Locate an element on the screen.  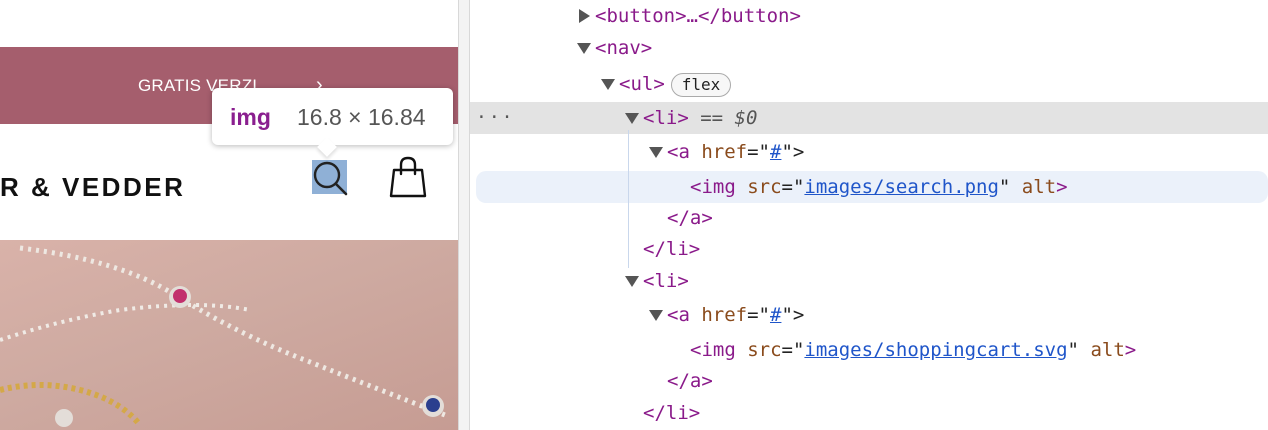
dom-node-img-search: <img src="images/search.png" alt> is located at coordinates (872, 187).